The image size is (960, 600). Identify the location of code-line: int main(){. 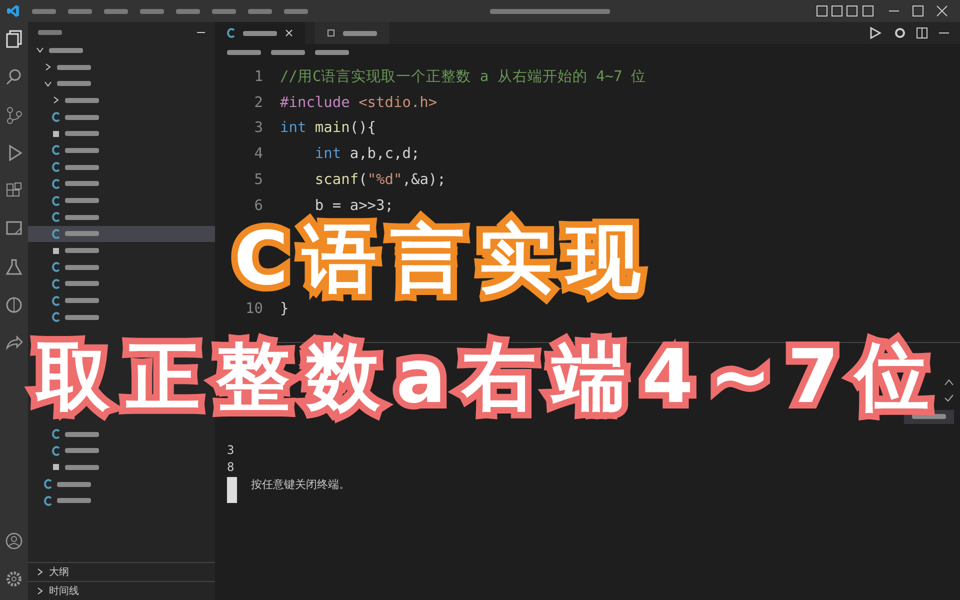
(328, 128).